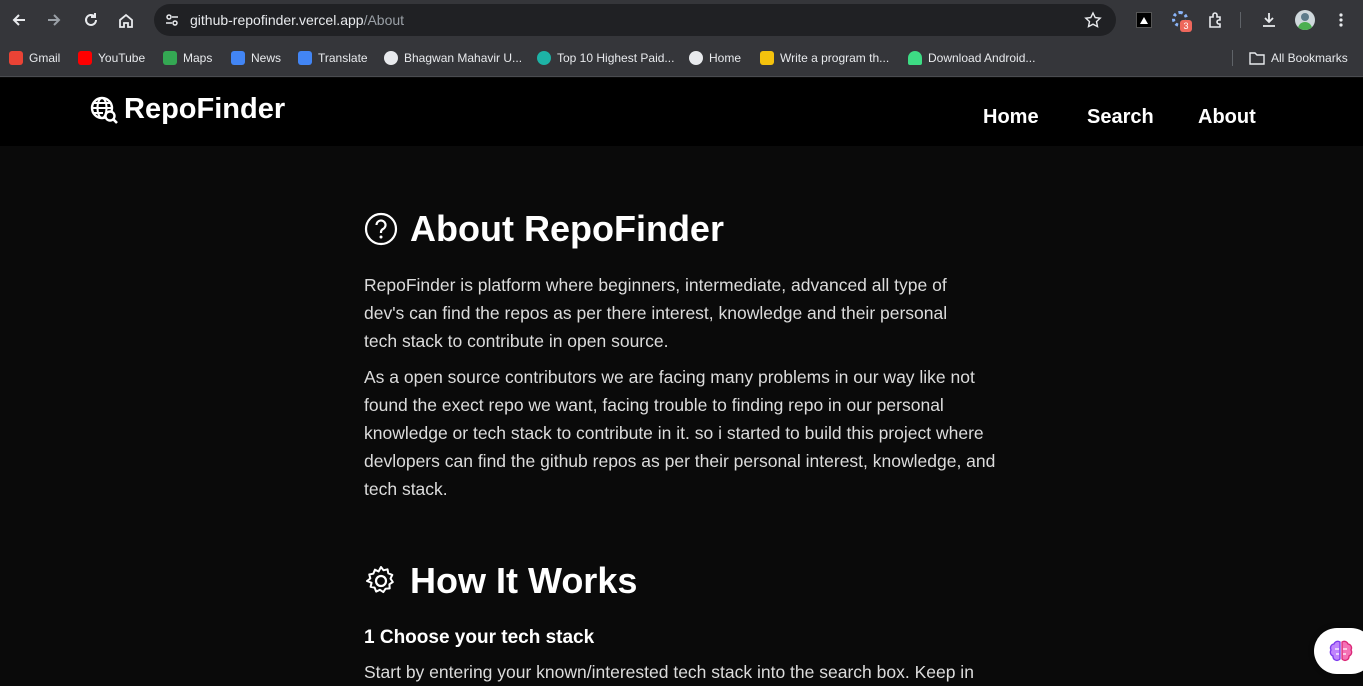 The image size is (1363, 686). What do you see at coordinates (635, 20) in the screenshot?
I see `address-bar: github-repofinder.vercel.app/About` at bounding box center [635, 20].